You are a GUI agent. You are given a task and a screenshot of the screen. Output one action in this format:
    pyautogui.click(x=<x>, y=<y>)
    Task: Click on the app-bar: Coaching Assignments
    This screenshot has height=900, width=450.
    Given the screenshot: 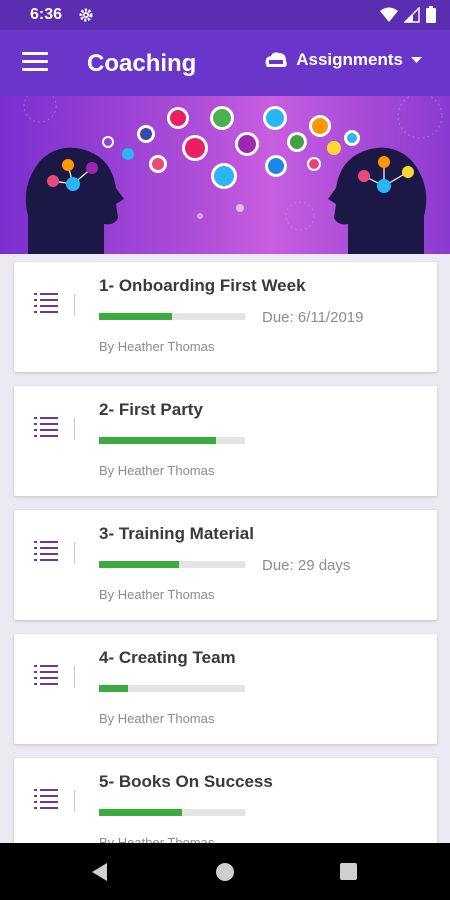 What is the action you would take?
    pyautogui.click(x=225, y=63)
    